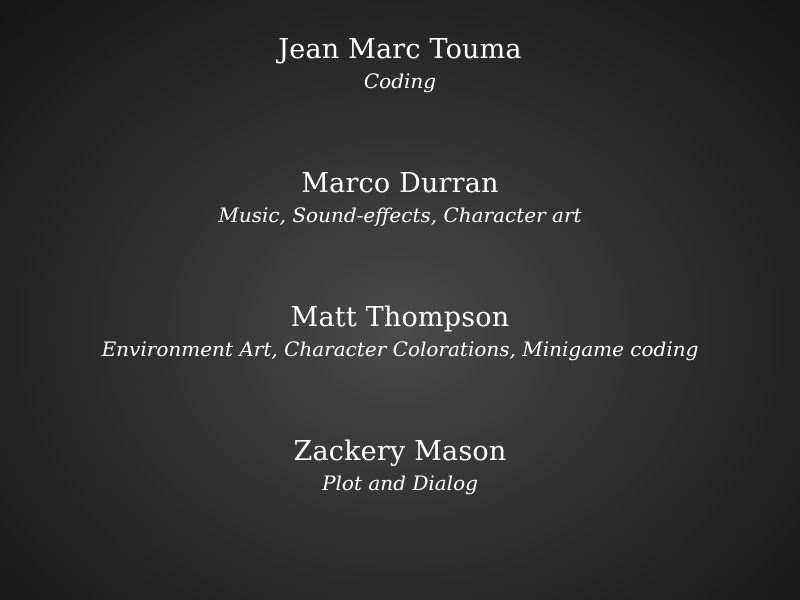  What do you see at coordinates (400, 317) in the screenshot?
I see `credit-name: Matt Thompson` at bounding box center [400, 317].